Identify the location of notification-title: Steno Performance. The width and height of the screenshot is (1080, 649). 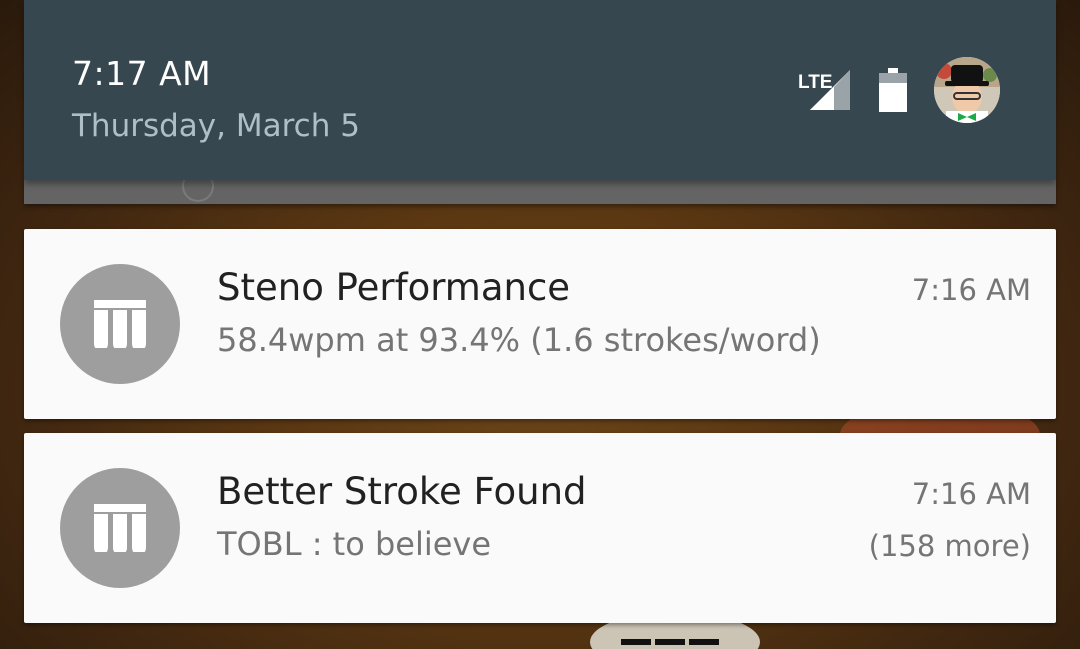
(394, 287).